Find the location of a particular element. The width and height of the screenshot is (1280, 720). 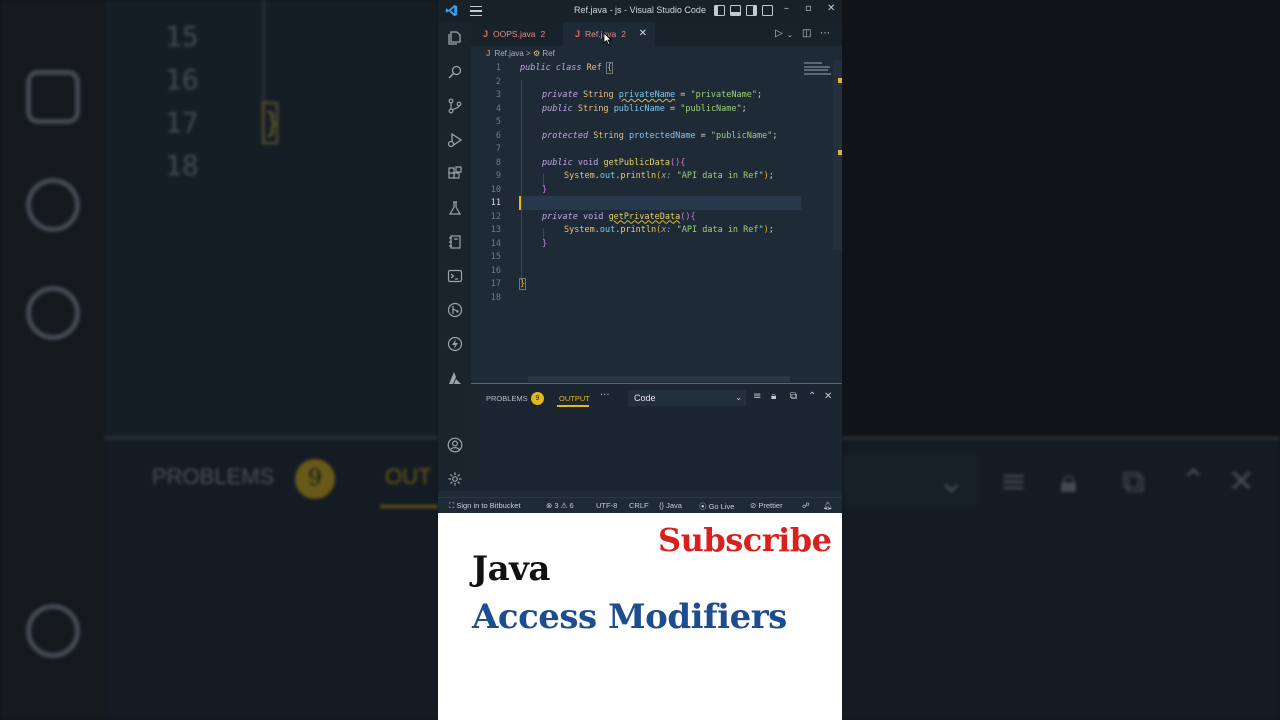

minimap is located at coordinates (819, 72).